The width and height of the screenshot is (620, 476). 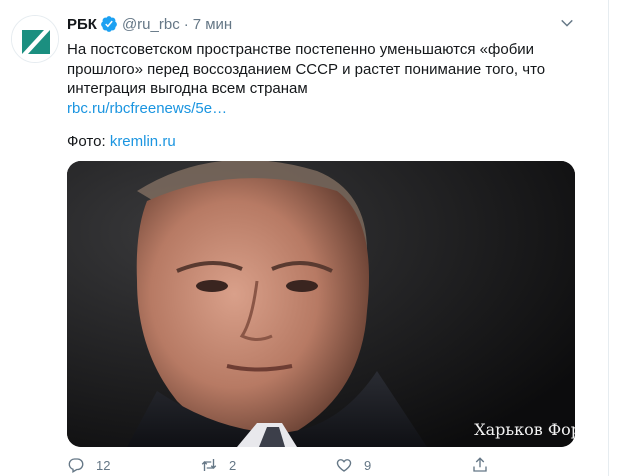 I want to click on avatar, so click(x=35, y=39).